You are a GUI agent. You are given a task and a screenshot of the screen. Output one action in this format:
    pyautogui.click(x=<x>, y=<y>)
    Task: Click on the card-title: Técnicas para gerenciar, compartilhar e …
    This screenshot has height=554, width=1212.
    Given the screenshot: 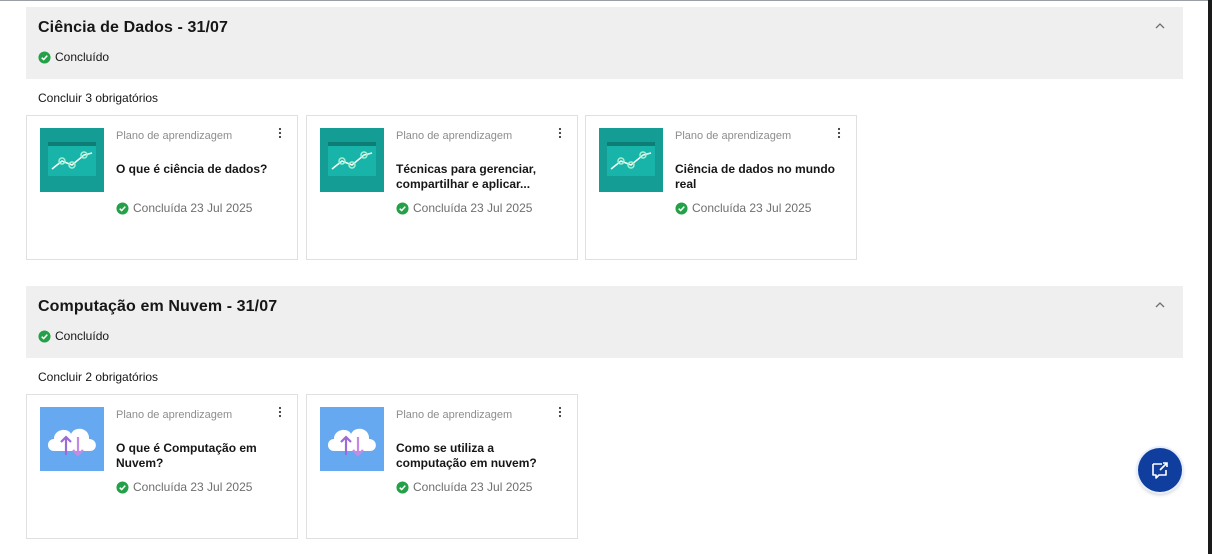 What is the action you would take?
    pyautogui.click(x=478, y=177)
    